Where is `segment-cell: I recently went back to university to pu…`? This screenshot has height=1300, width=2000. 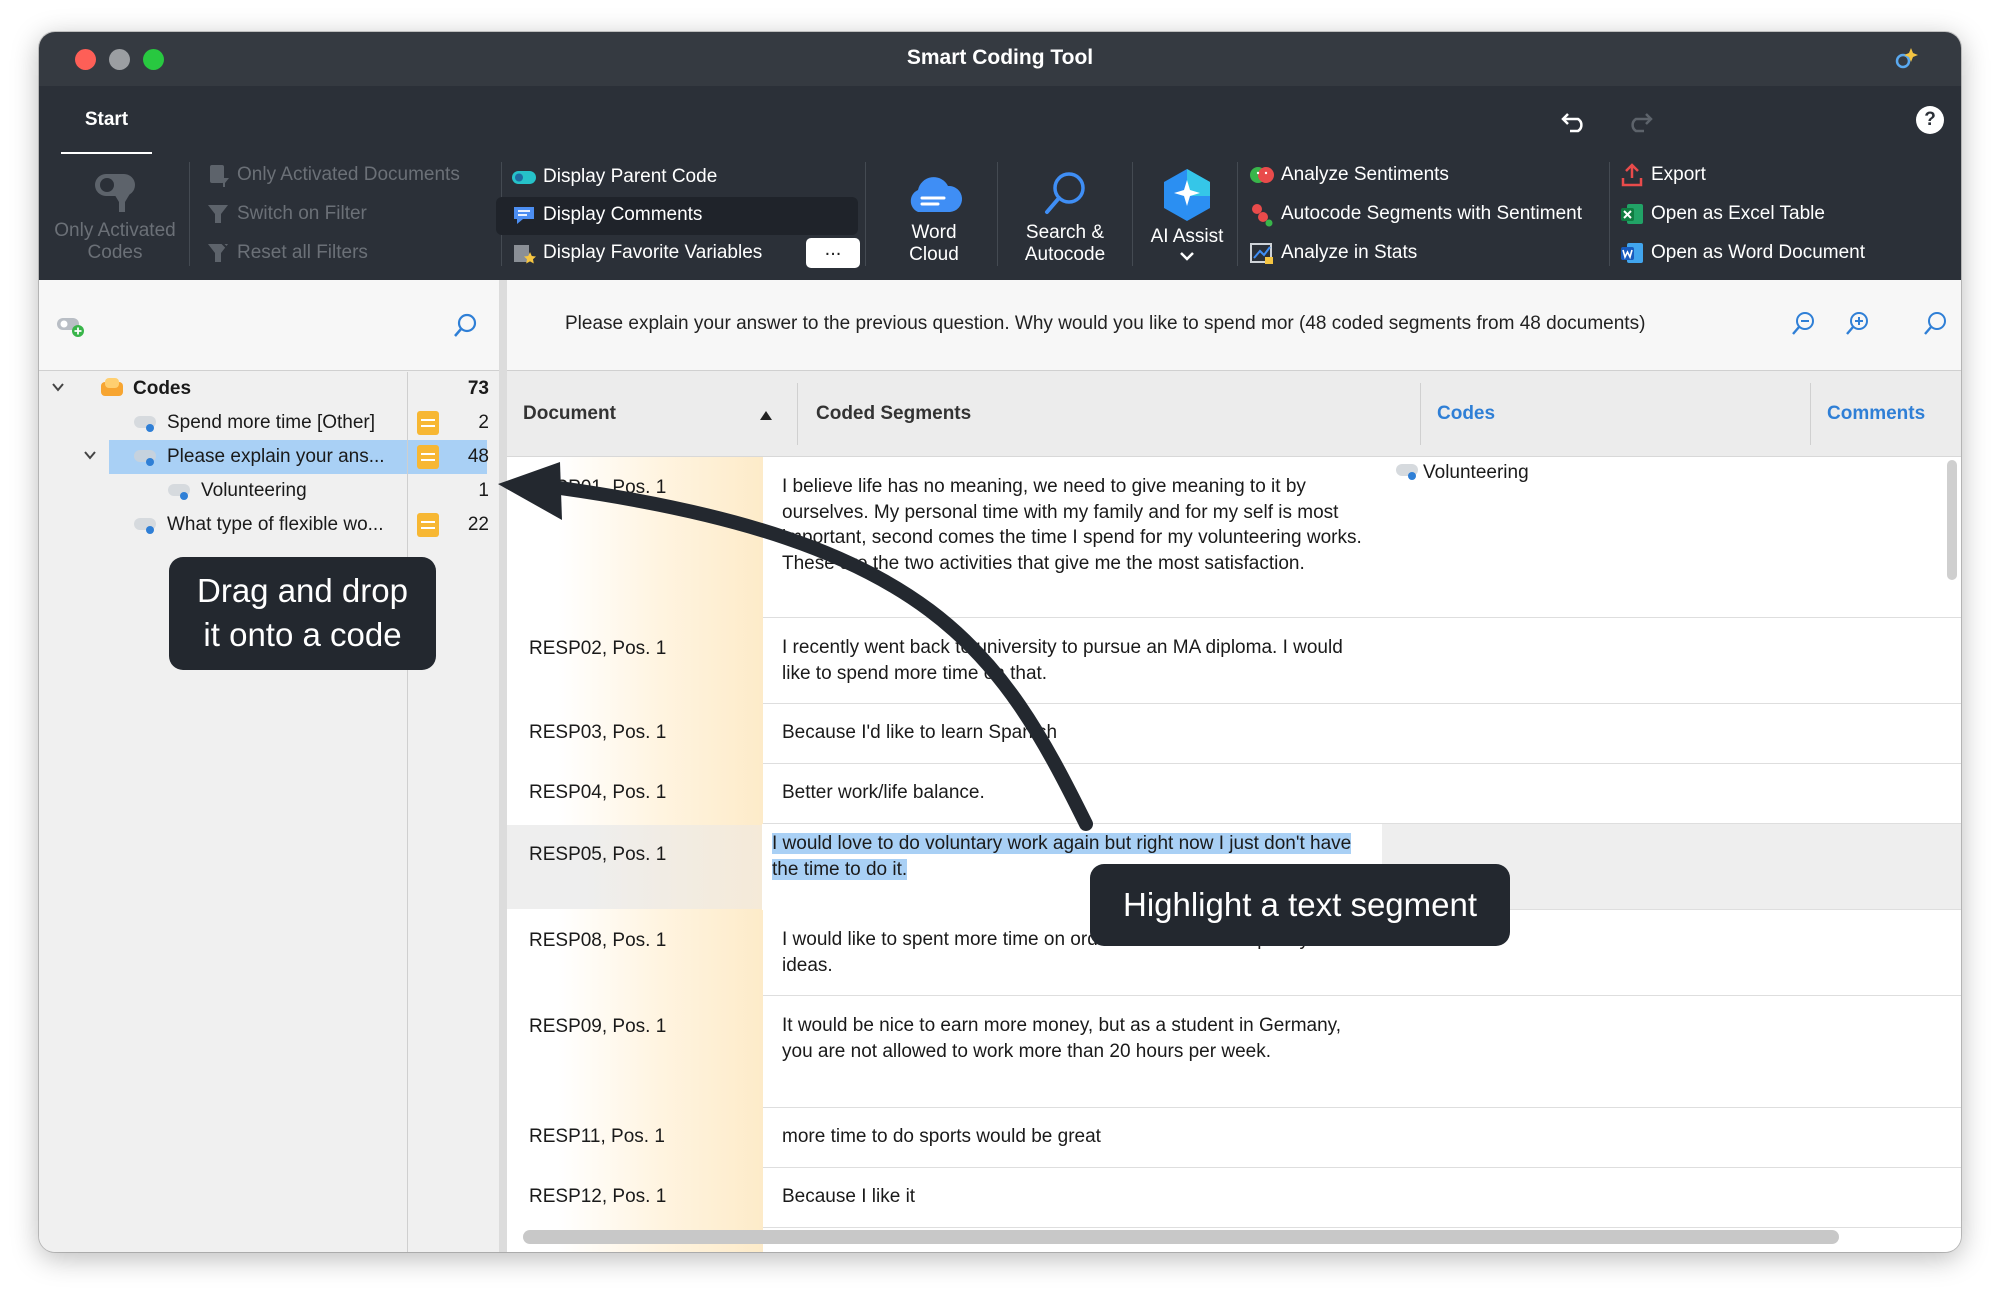
segment-cell: I recently went back to university to pu… is located at coordinates (1072, 660).